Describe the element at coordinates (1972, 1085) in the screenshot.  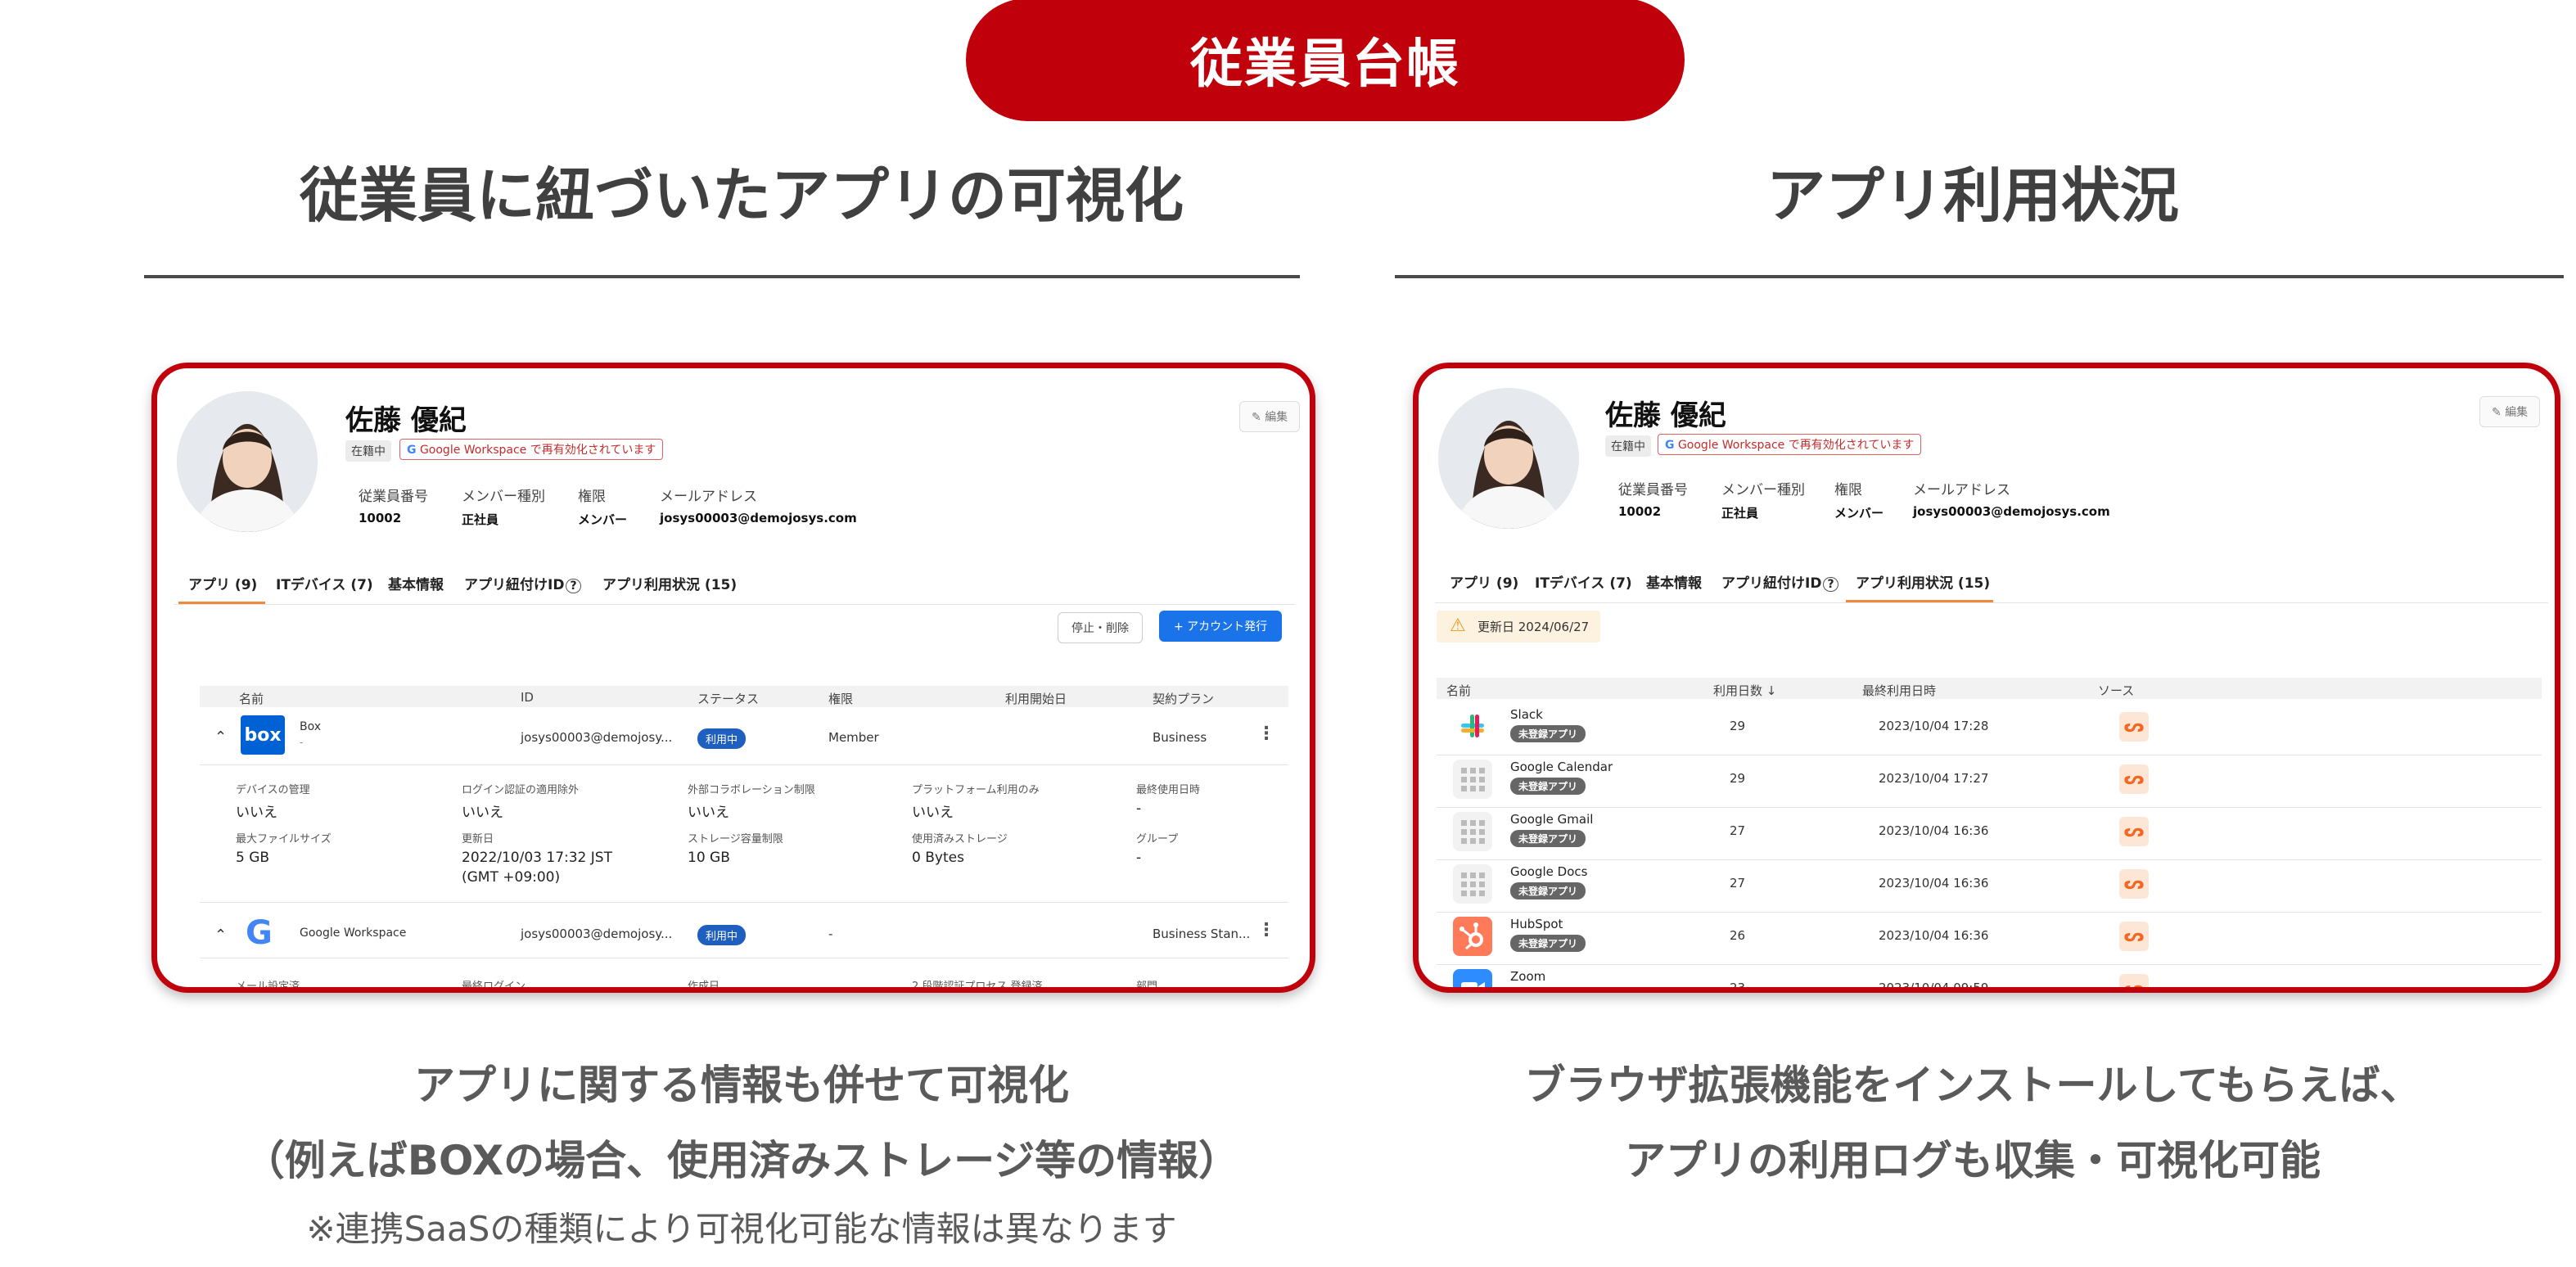
I see `right-caption-line1: ブラウザ拡張機能をインストールしてもらえば、` at that location.